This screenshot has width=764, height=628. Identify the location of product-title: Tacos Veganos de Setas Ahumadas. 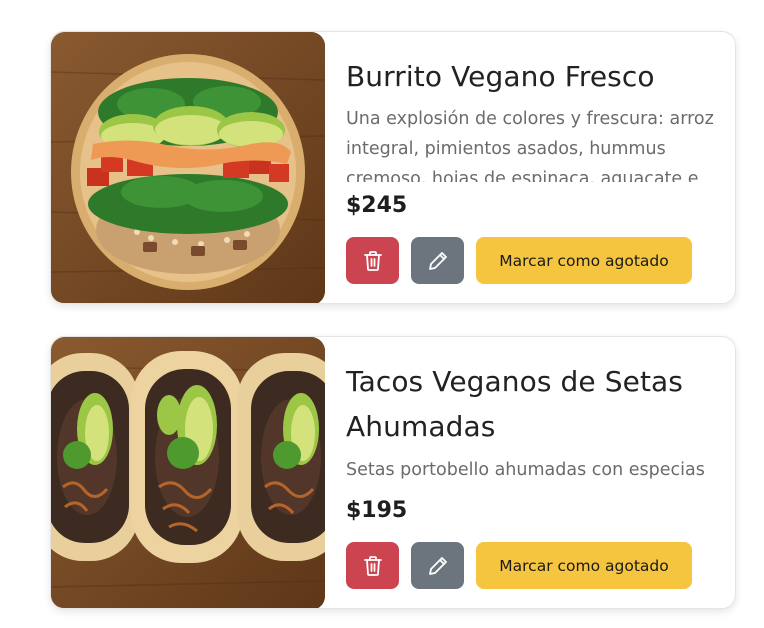
(514, 404).